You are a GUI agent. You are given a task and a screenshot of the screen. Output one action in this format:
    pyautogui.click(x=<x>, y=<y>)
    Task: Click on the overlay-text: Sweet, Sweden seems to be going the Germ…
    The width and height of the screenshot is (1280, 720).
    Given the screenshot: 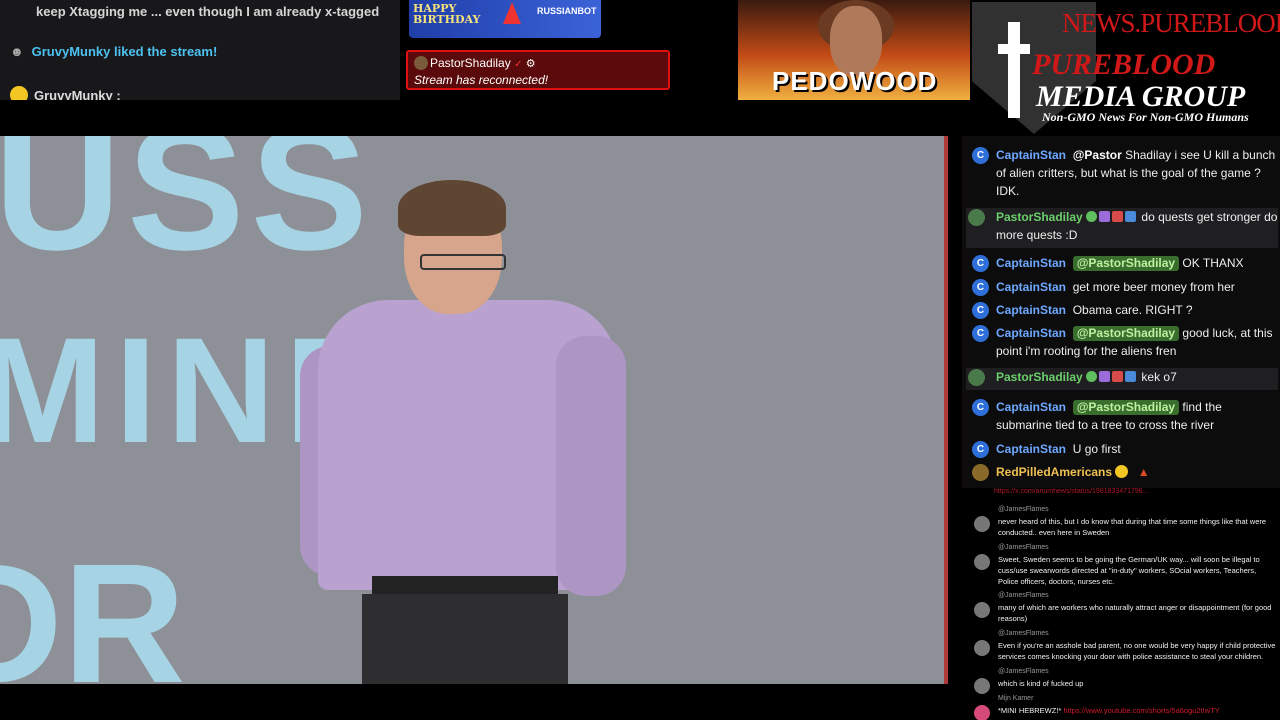 What is the action you would take?
    pyautogui.click(x=1129, y=570)
    